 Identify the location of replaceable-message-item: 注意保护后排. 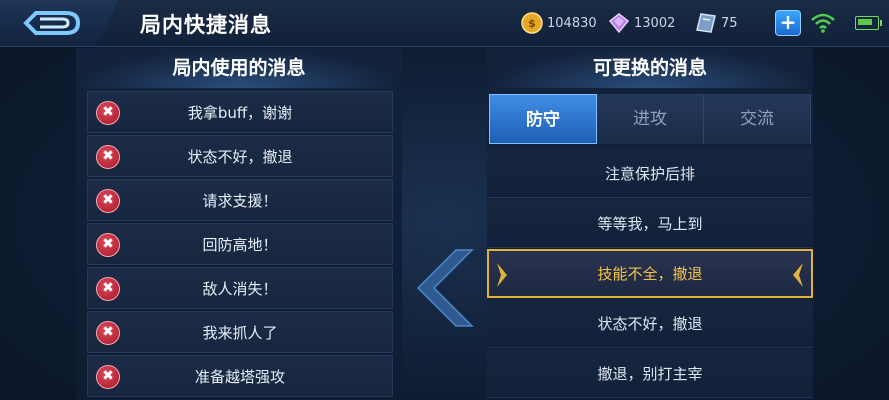
(650, 173).